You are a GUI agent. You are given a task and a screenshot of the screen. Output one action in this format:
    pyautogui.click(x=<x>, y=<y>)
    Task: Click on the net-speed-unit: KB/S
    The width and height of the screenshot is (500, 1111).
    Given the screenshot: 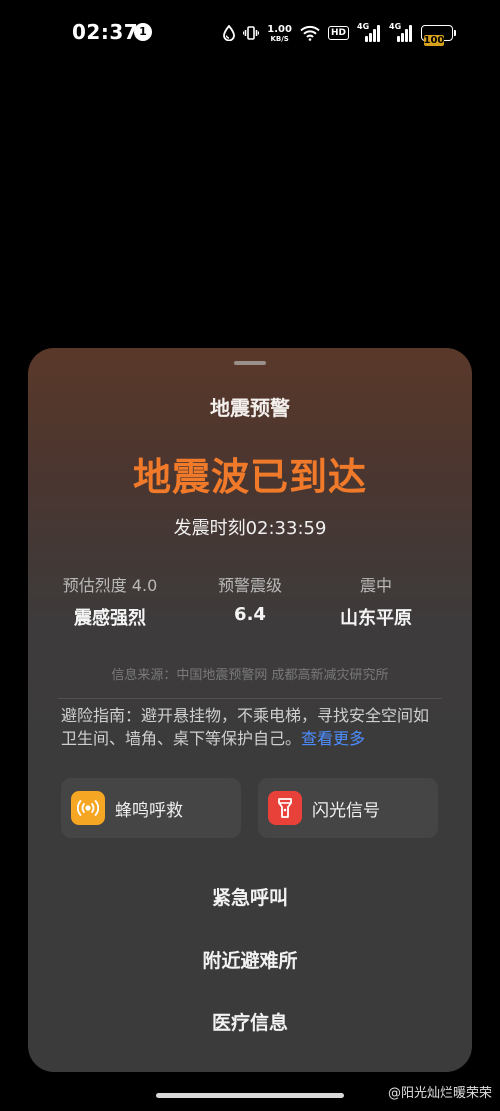 What is the action you would take?
    pyautogui.click(x=279, y=38)
    